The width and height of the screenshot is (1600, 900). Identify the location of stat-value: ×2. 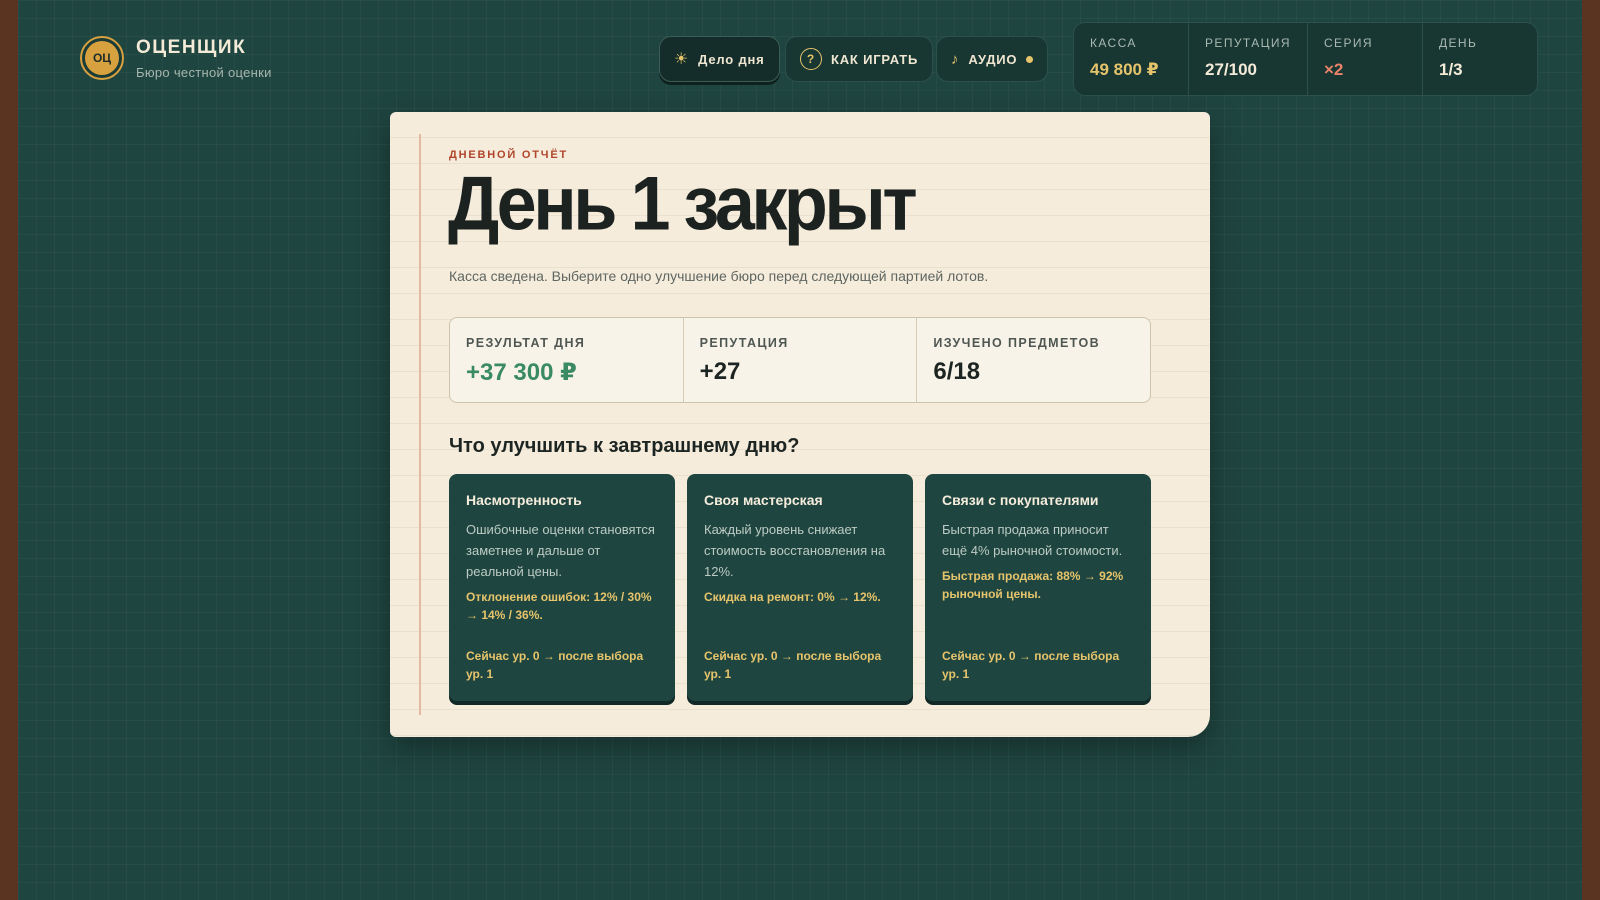
(1333, 69).